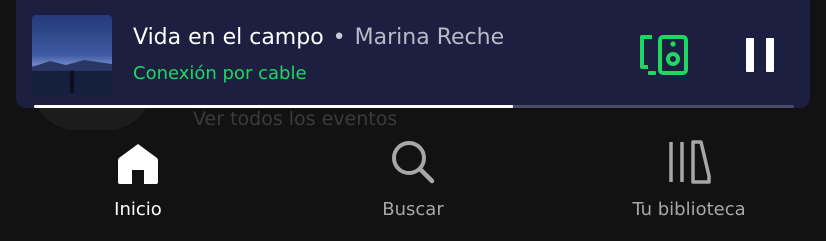  Describe the element at coordinates (138, 209) in the screenshot. I see `nav-label-home: Inicio` at that location.